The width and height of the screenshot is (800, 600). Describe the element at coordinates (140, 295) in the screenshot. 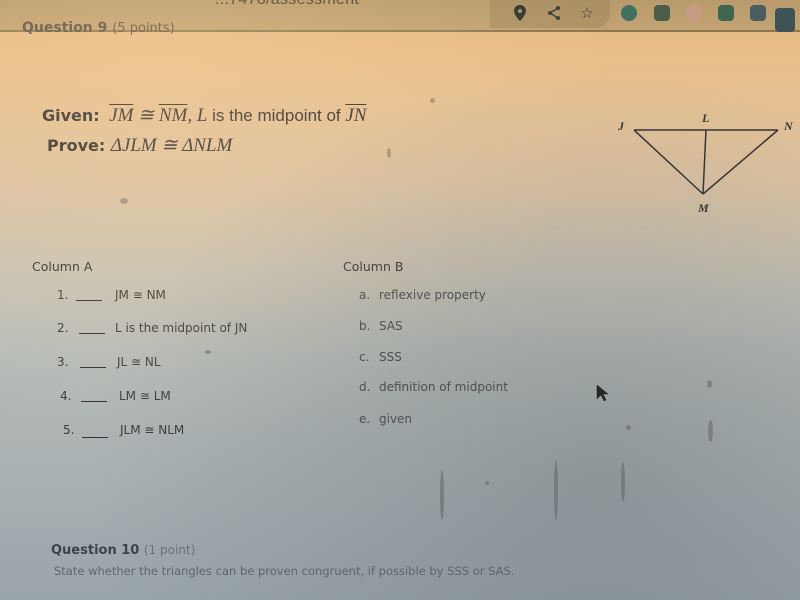

I see `item-statement: JM ≅ NM` at that location.